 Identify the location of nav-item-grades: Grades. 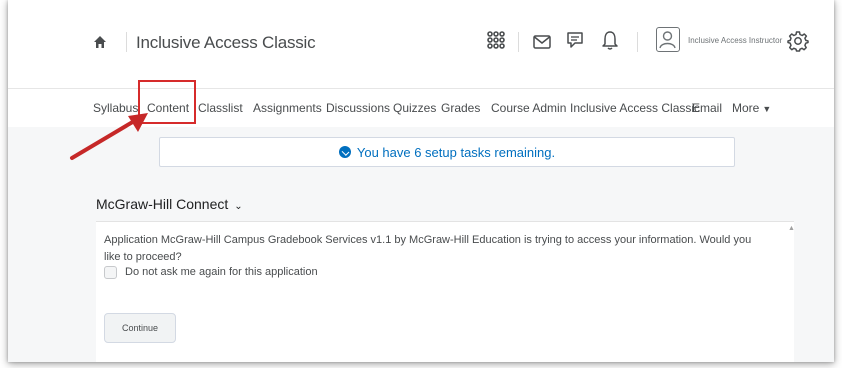
(460, 108).